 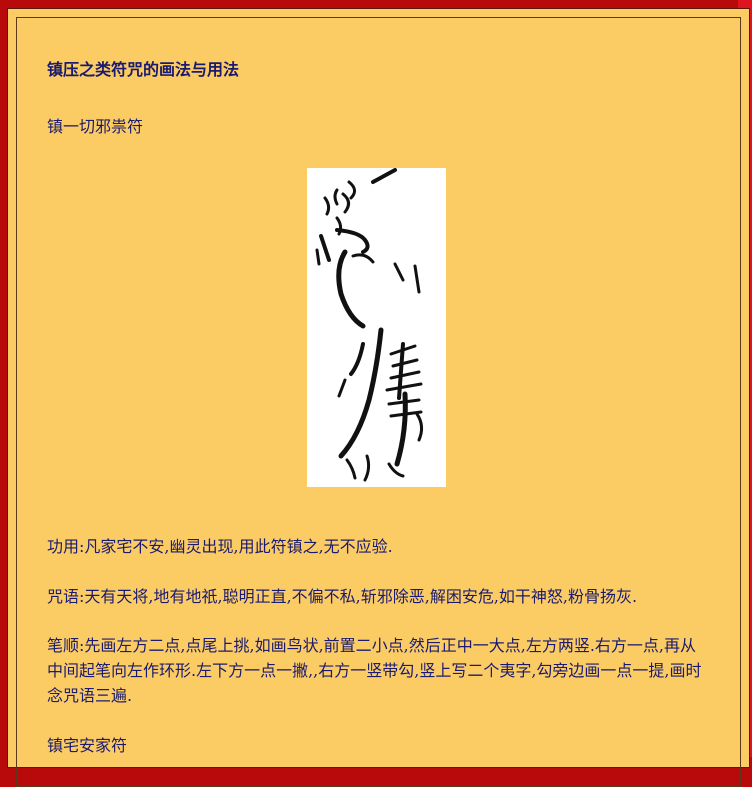 I want to click on talisman-name: 镇一切邪祟符, so click(x=95, y=126).